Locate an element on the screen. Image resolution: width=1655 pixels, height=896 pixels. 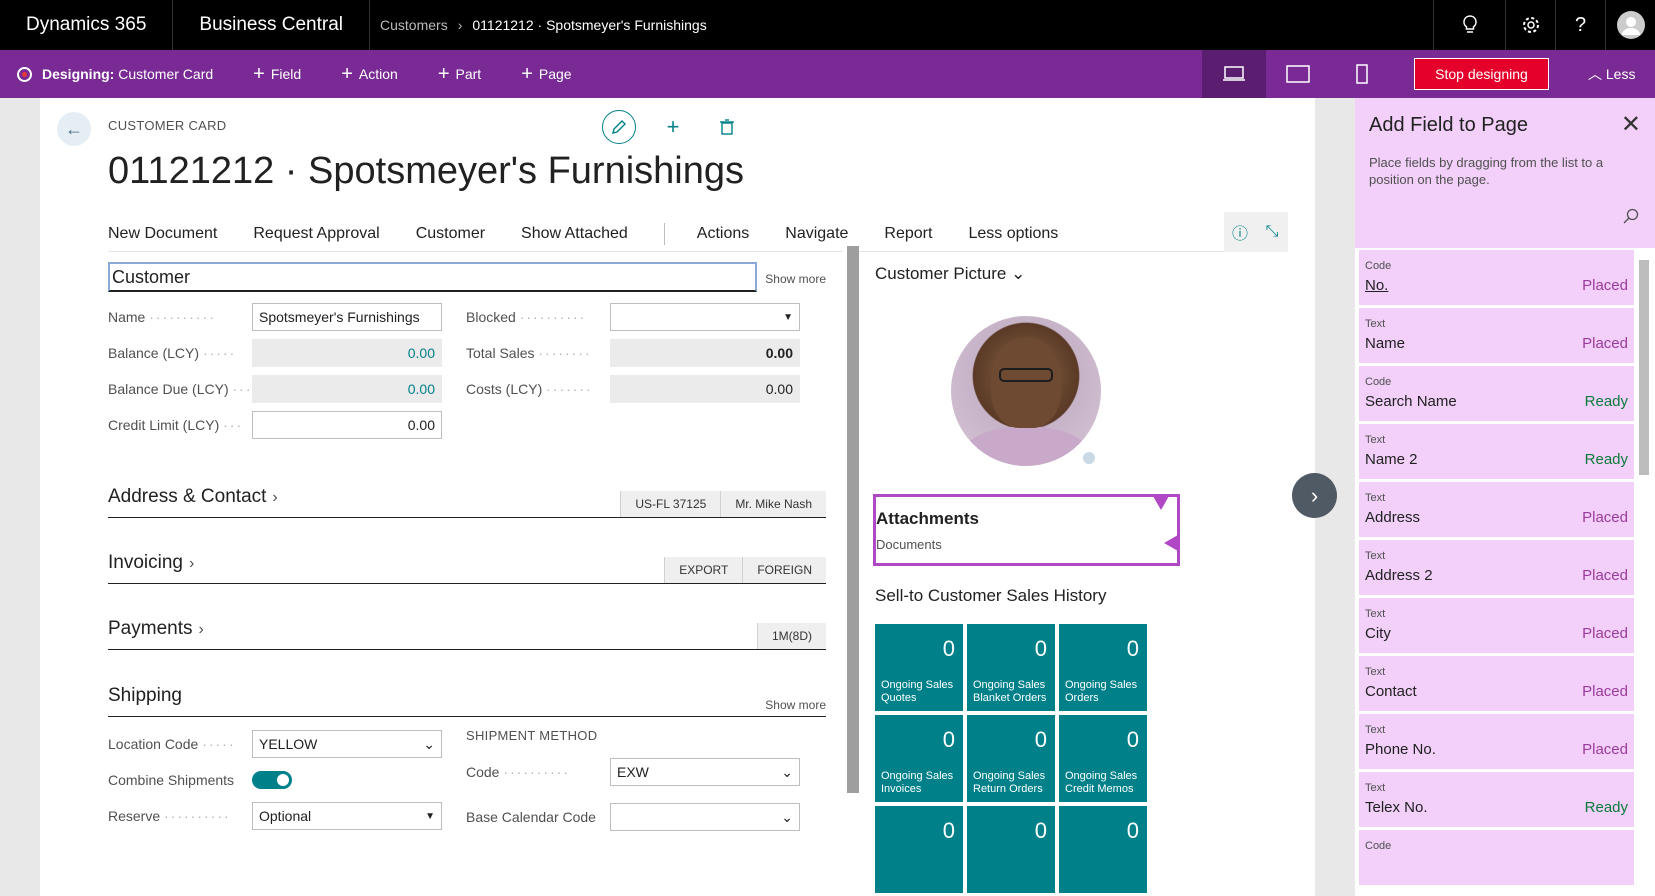
tile-ongoing-sales-quotes: 0 Ongoing Sales Quotes is located at coordinates (919, 667).